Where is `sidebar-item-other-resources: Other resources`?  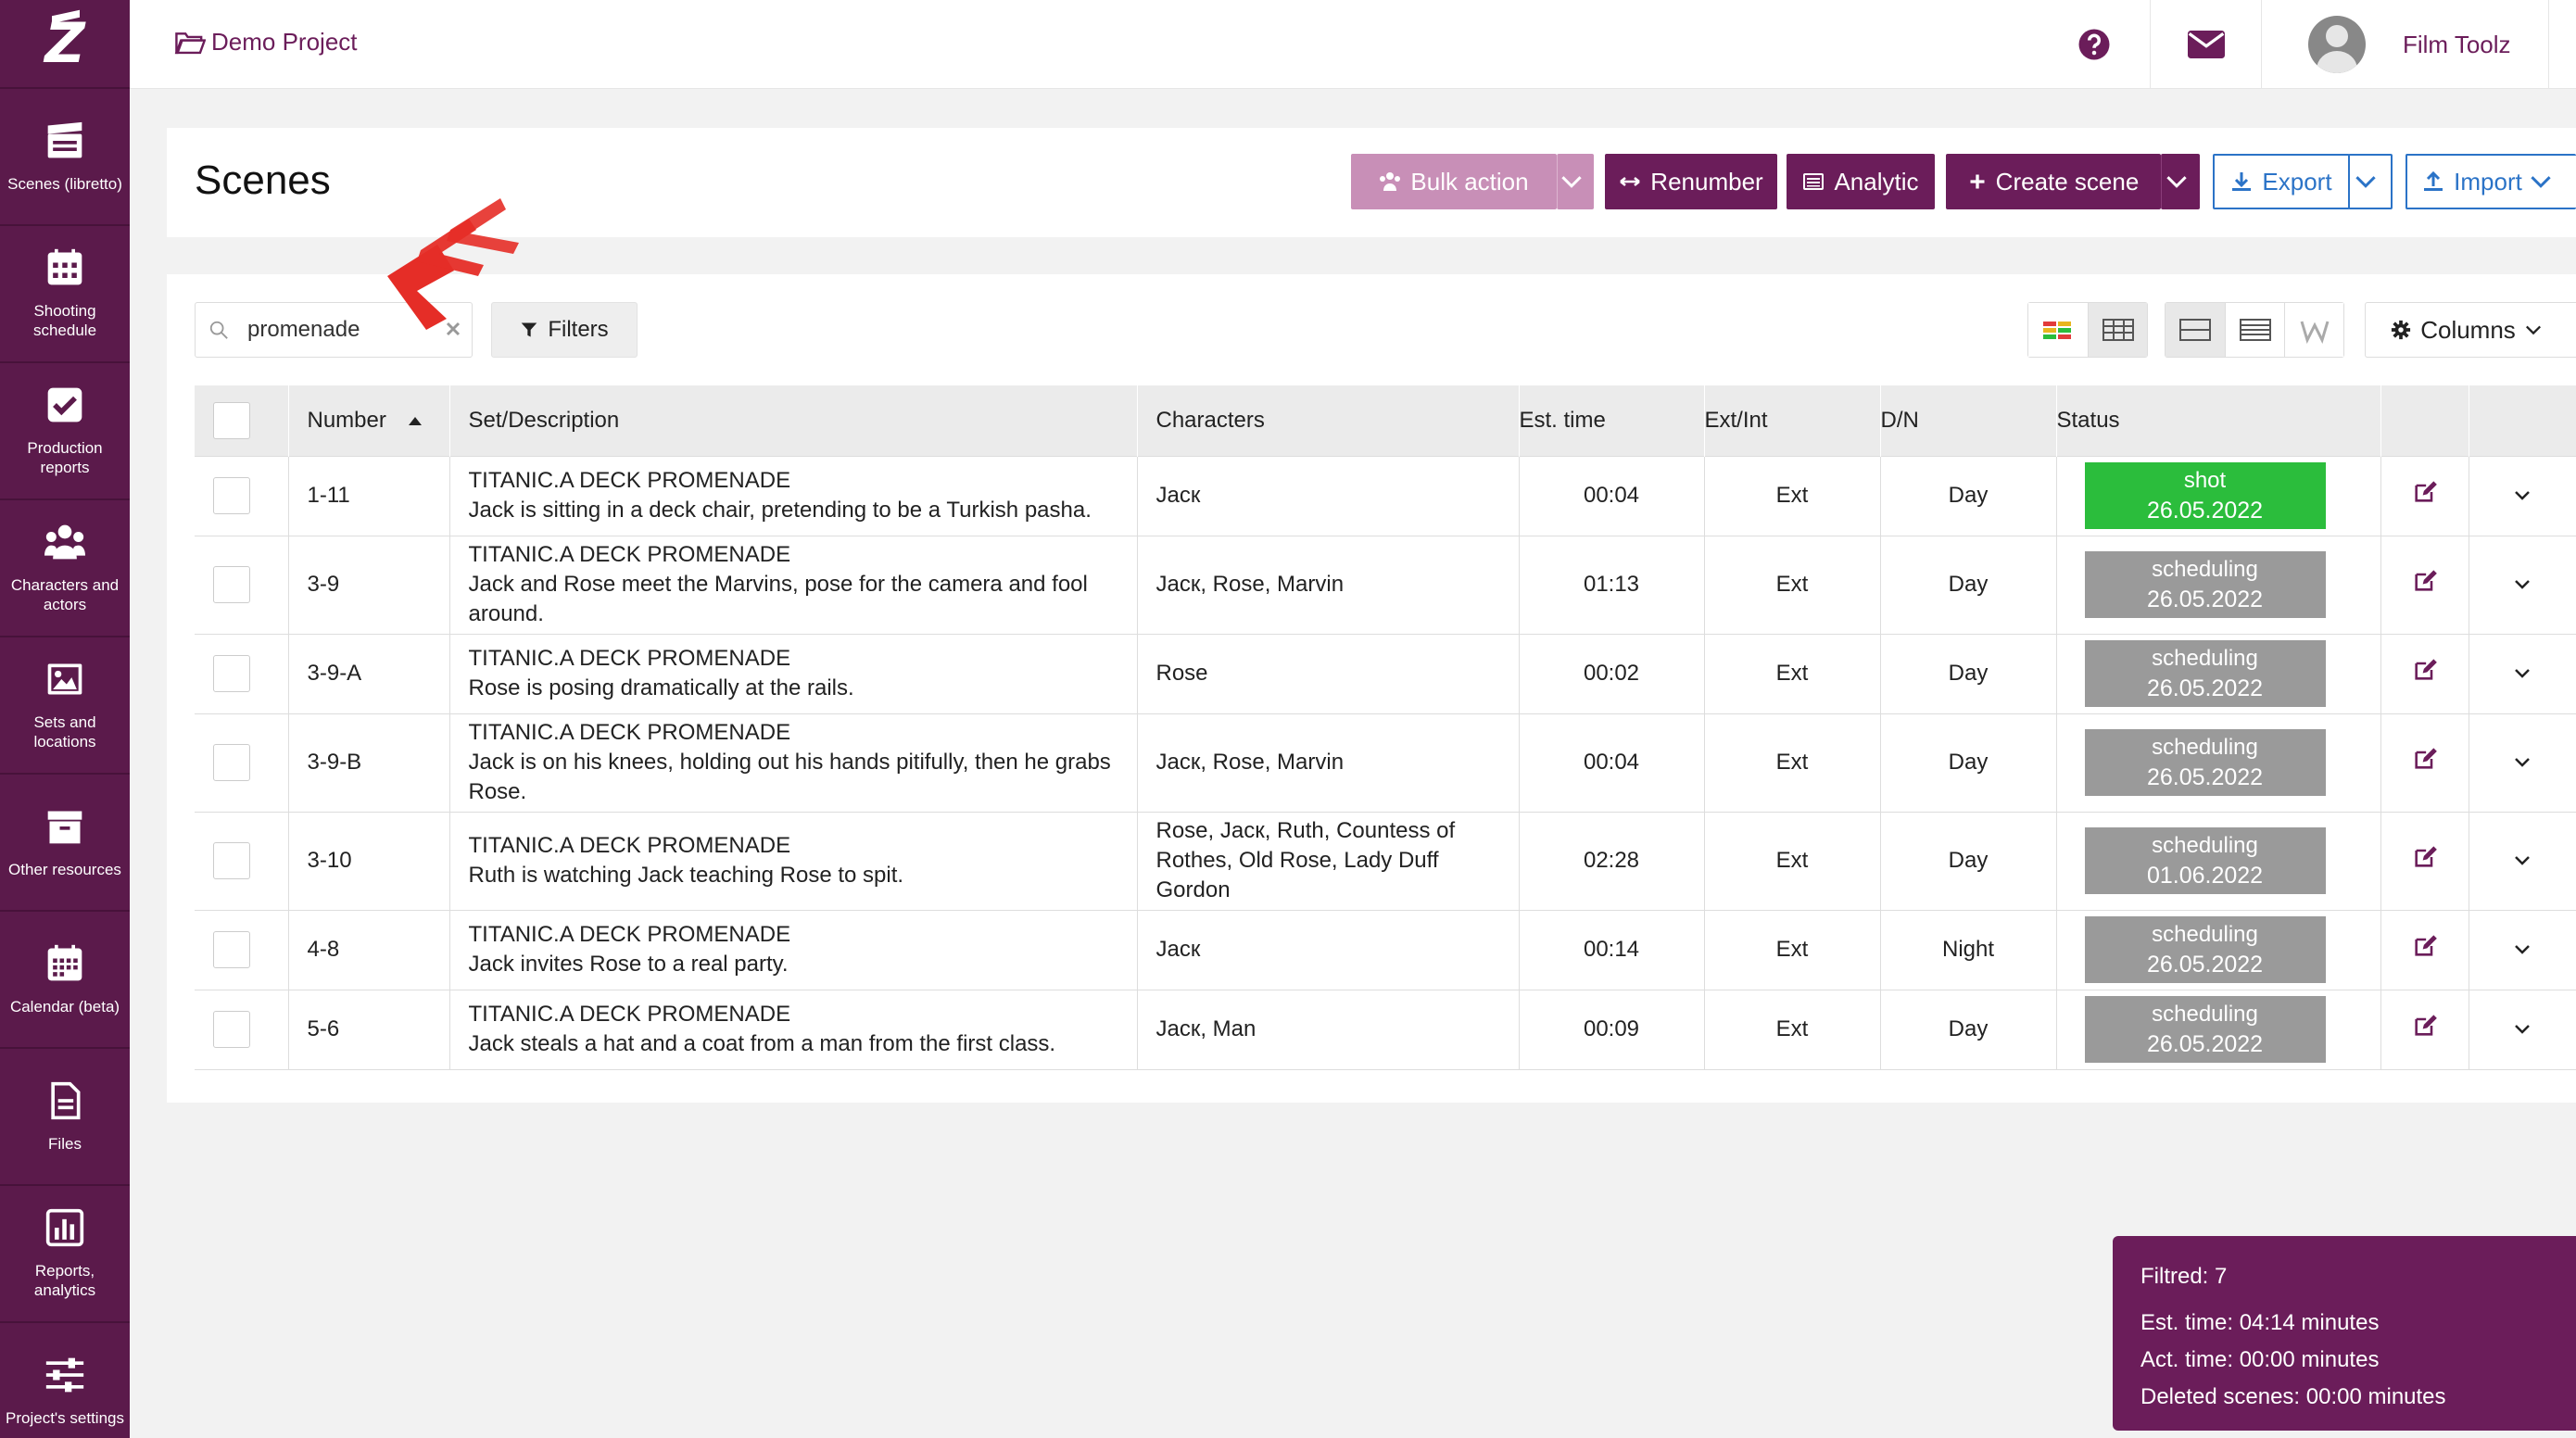
sidebar-item-other-resources: Other resources is located at coordinates (65, 843).